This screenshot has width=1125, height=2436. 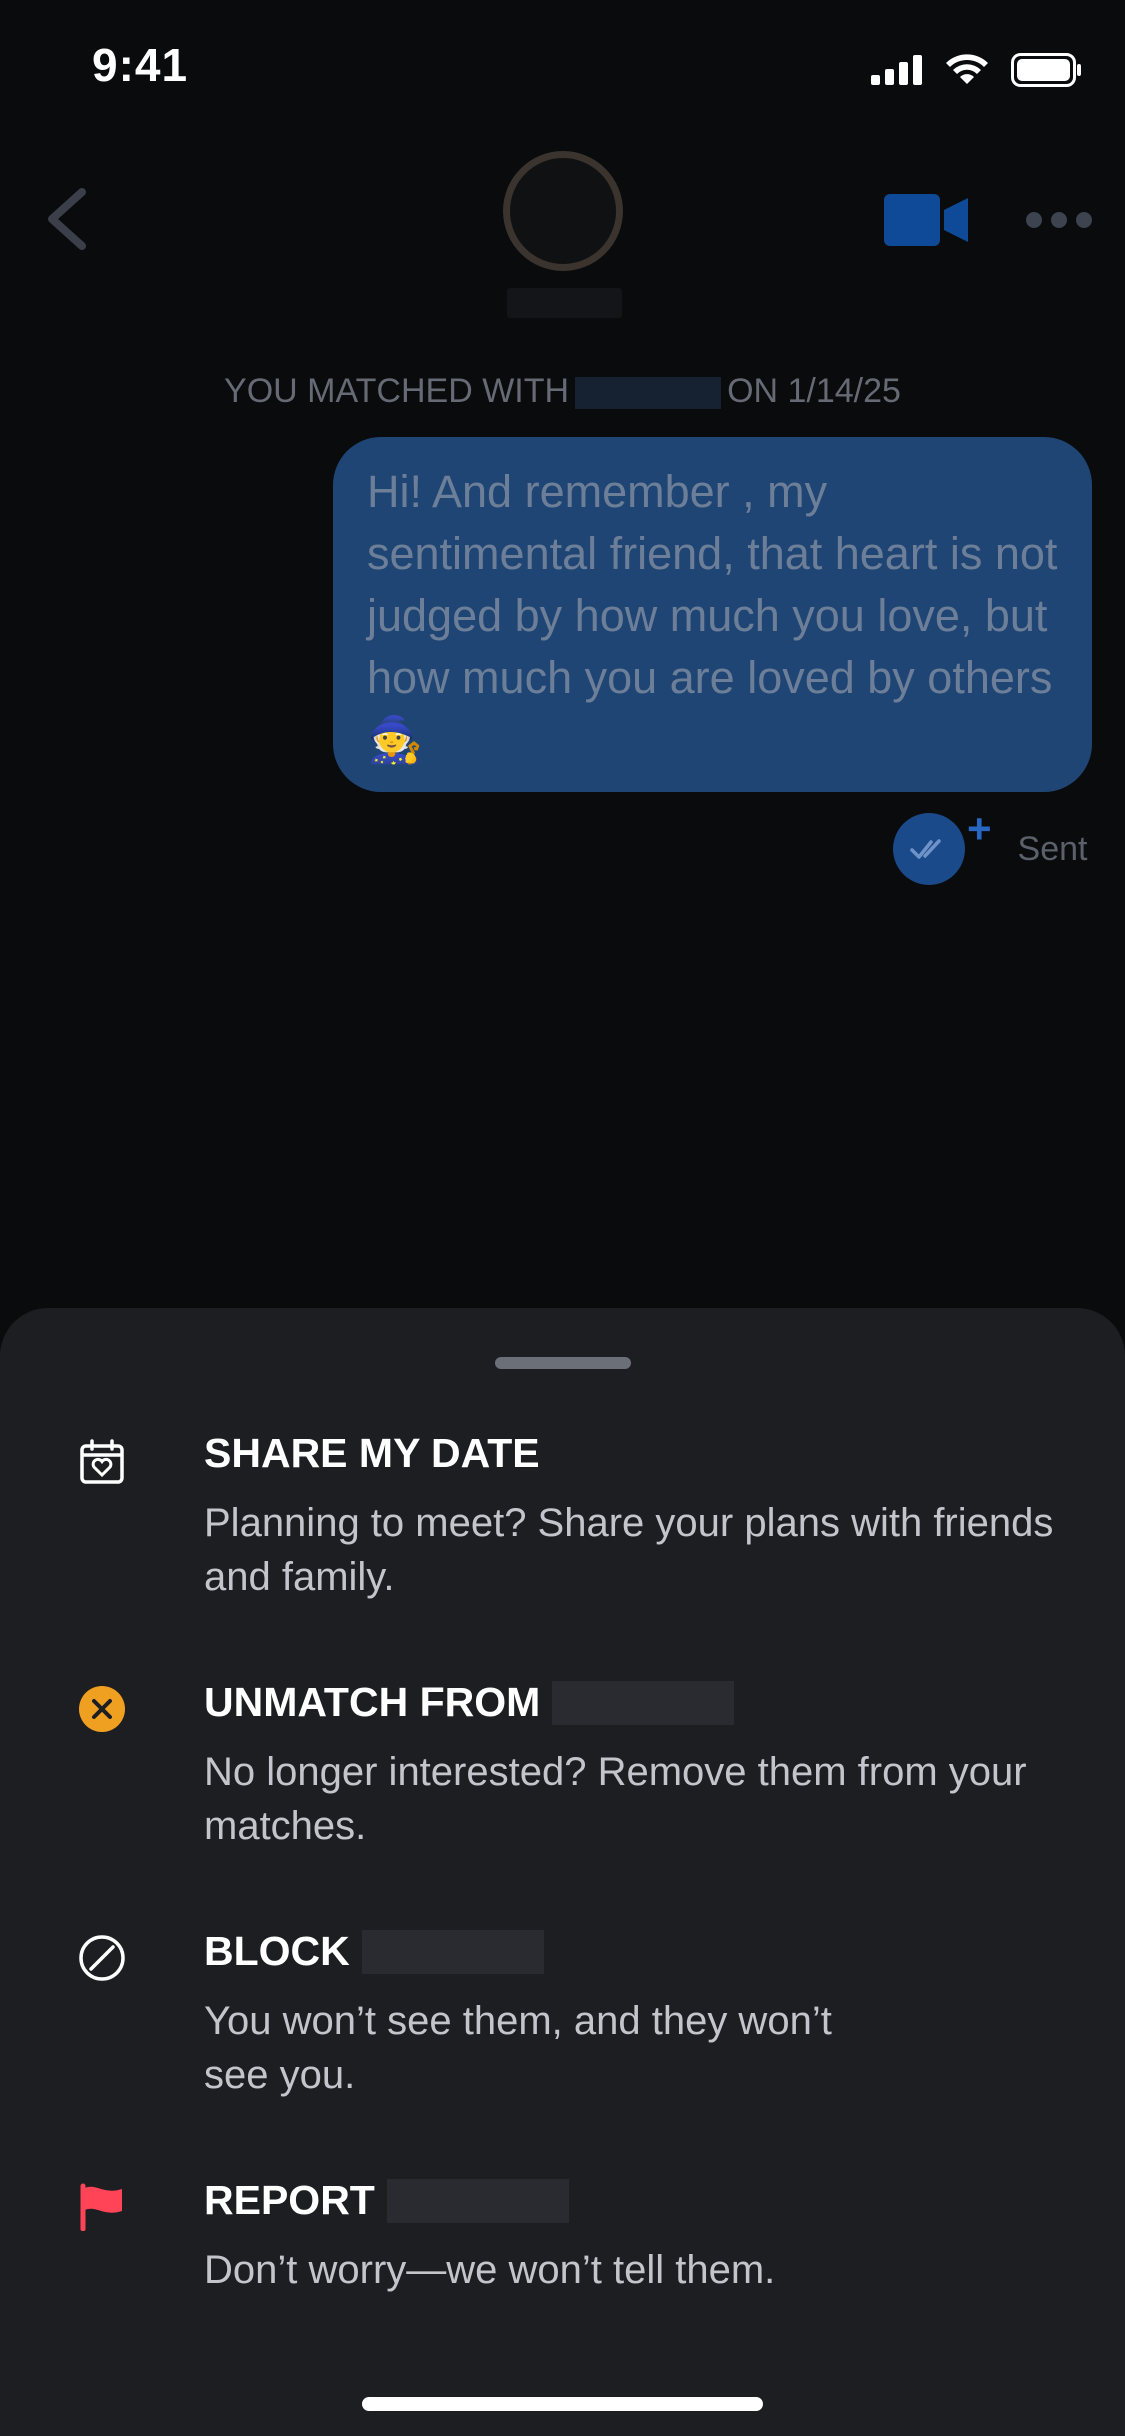 I want to click on calendar-heart-icon, so click(x=102, y=1461).